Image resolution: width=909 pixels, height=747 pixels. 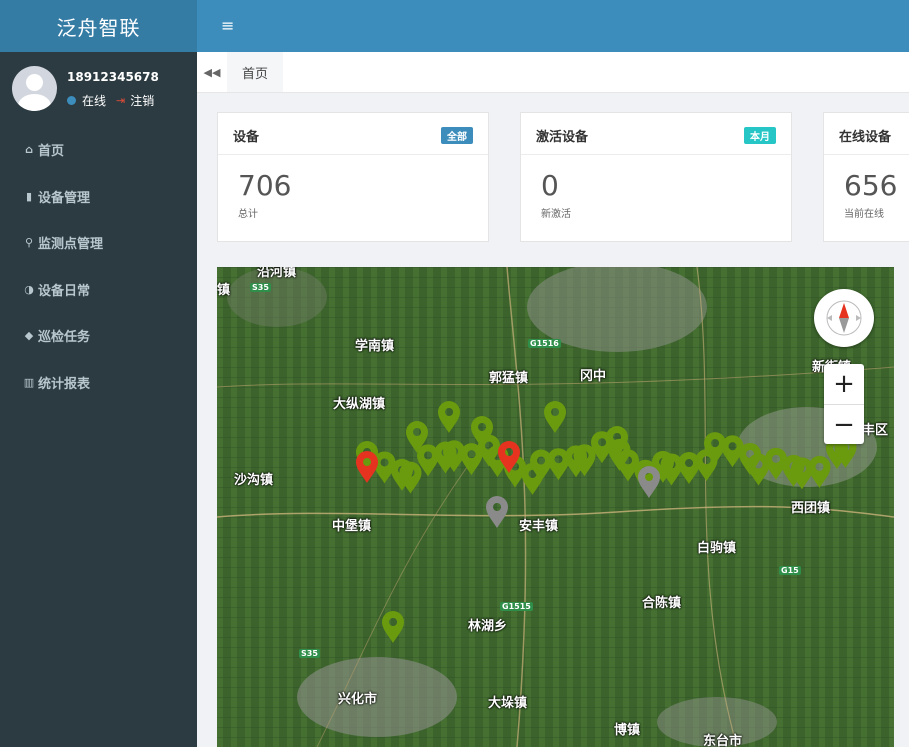 I want to click on sidebar-item-label: 设备管理, so click(x=64, y=198).